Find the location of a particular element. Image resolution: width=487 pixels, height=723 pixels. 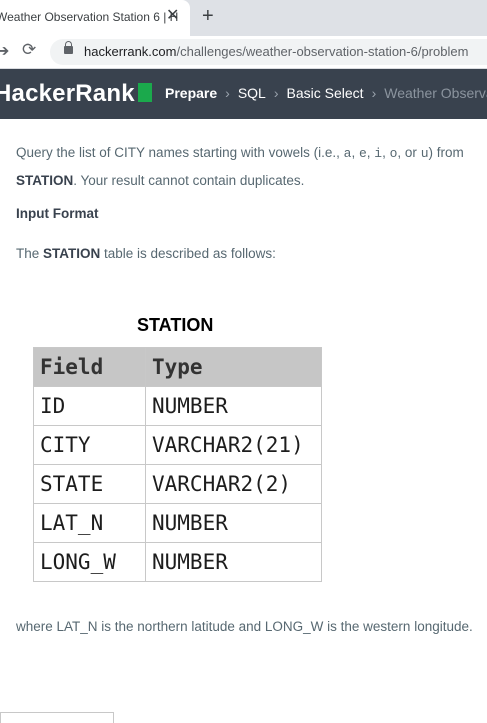

input-format-heading: Input Format is located at coordinates (57, 213).